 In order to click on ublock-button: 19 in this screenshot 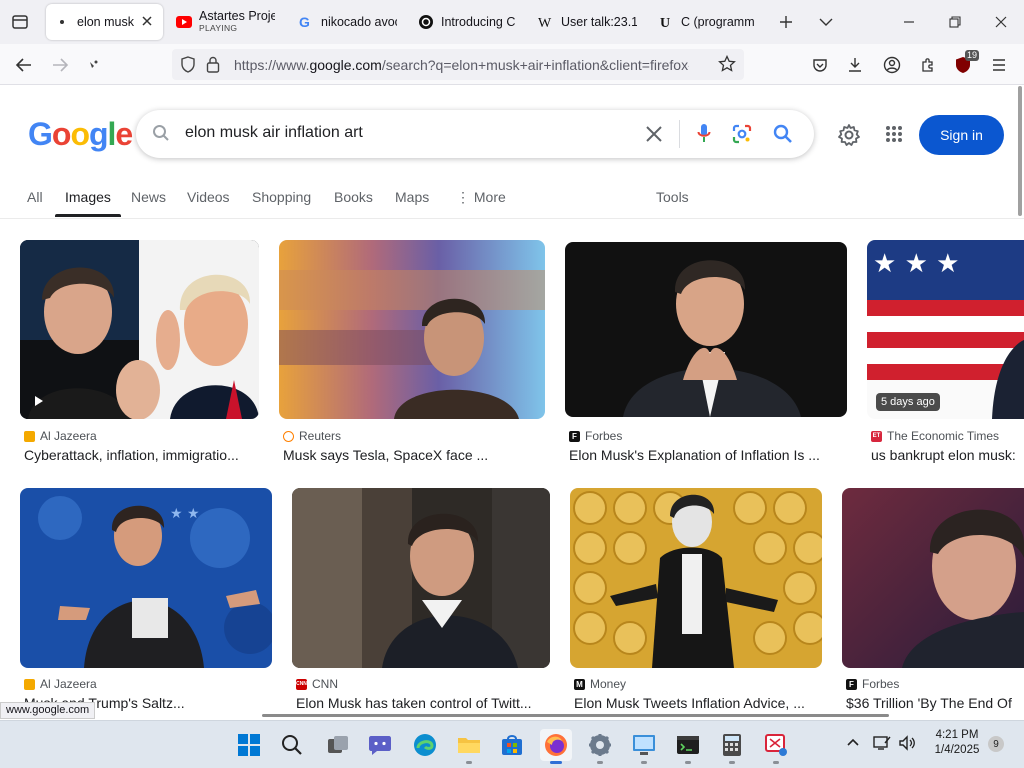, I will do `click(963, 65)`.